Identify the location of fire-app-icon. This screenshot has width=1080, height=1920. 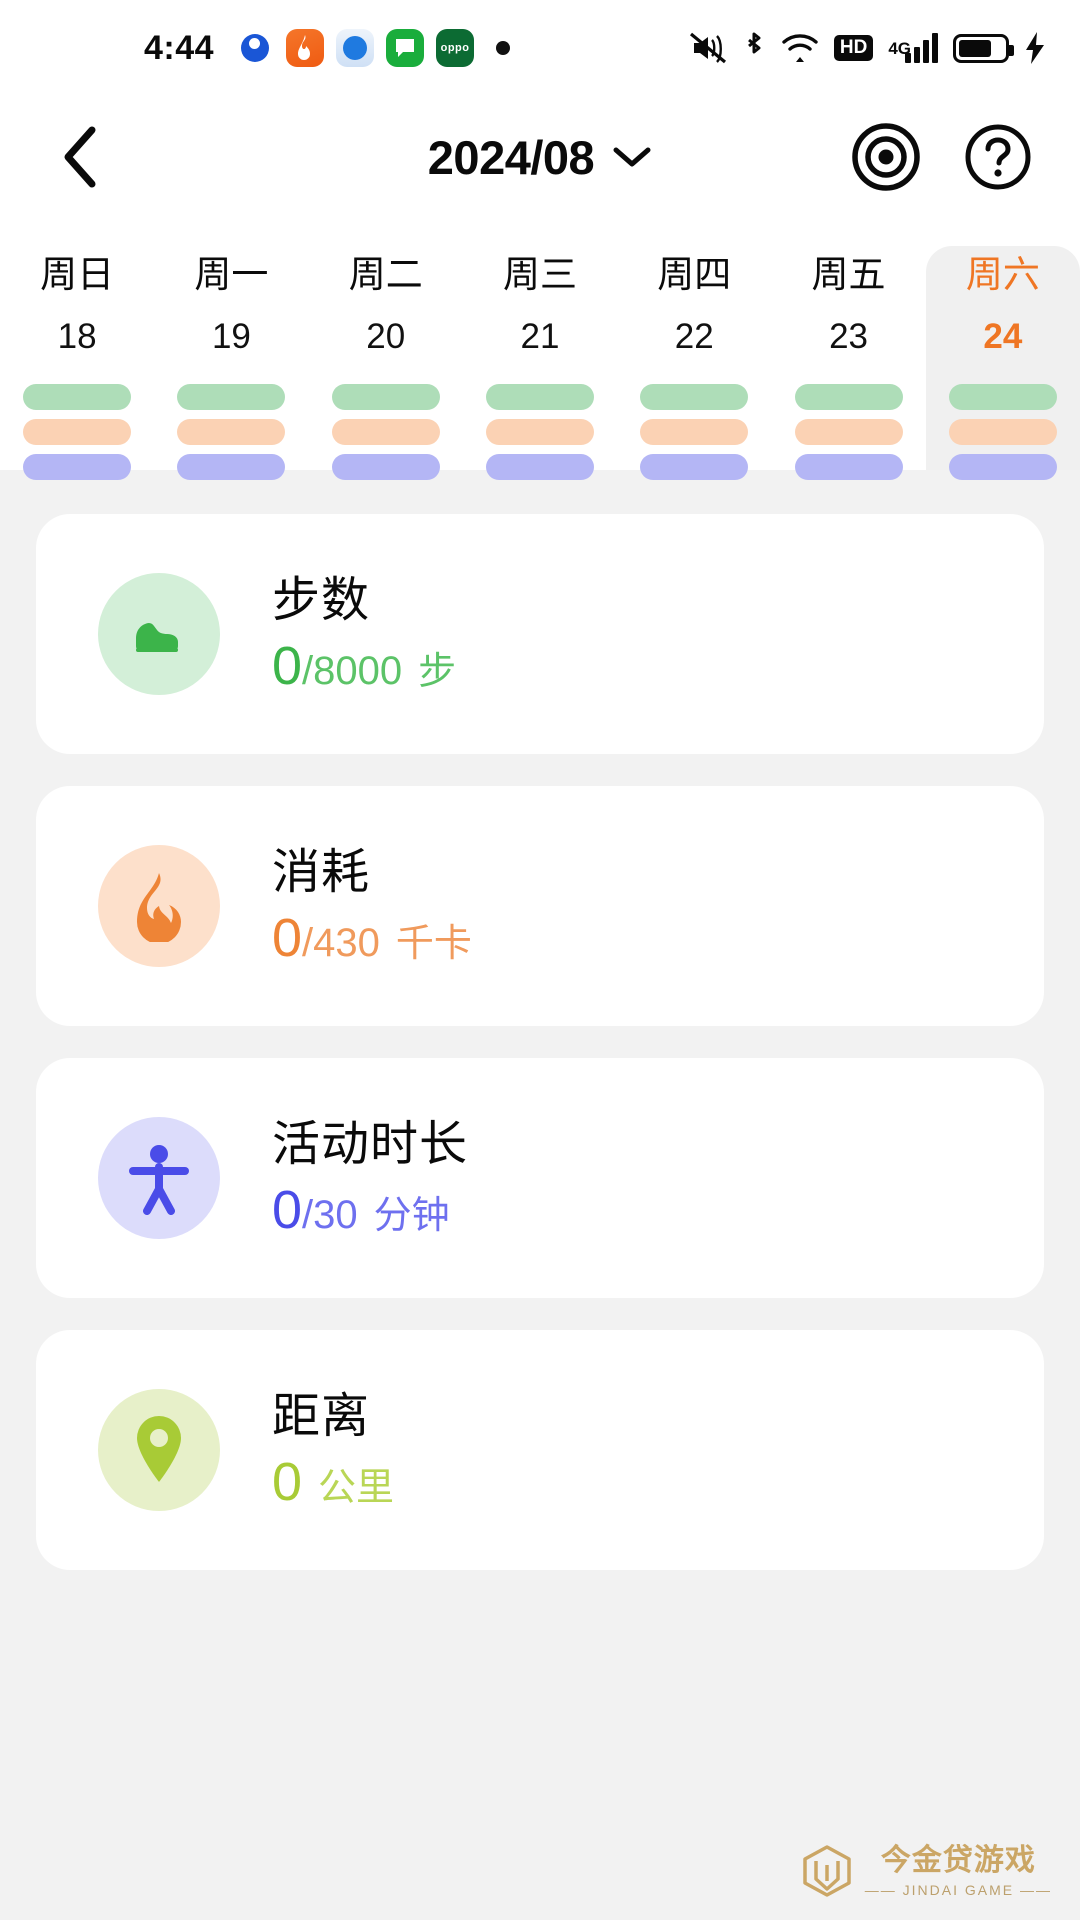
(305, 48).